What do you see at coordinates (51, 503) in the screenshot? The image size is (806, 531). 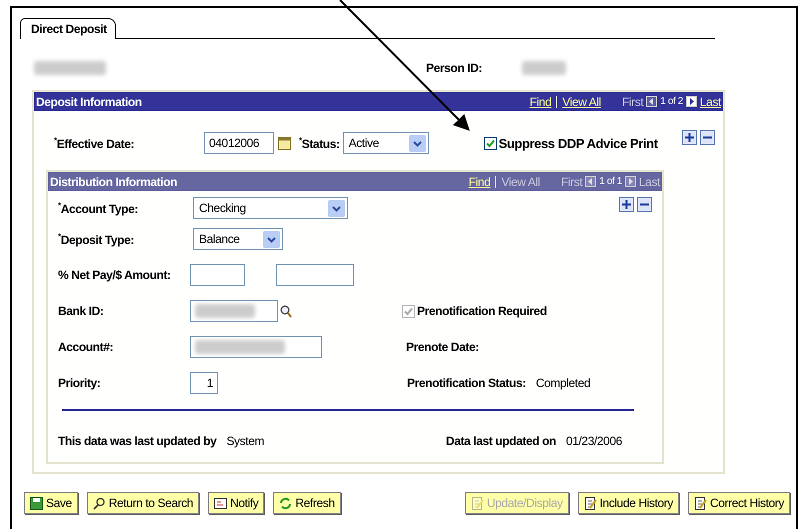 I see `toolbar-button: Save` at bounding box center [51, 503].